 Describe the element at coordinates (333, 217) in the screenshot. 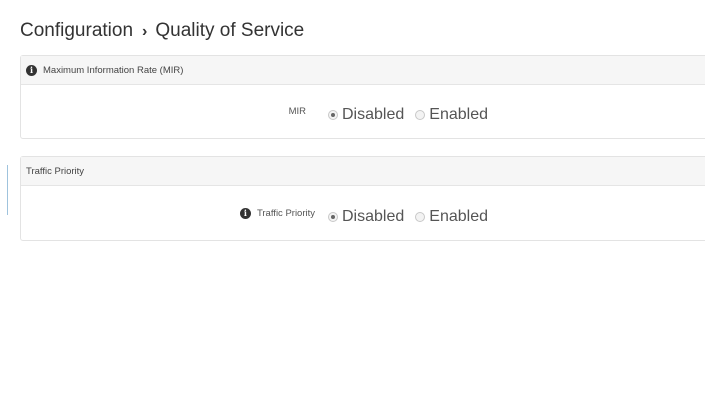

I see `traffic-disabled-radio` at that location.